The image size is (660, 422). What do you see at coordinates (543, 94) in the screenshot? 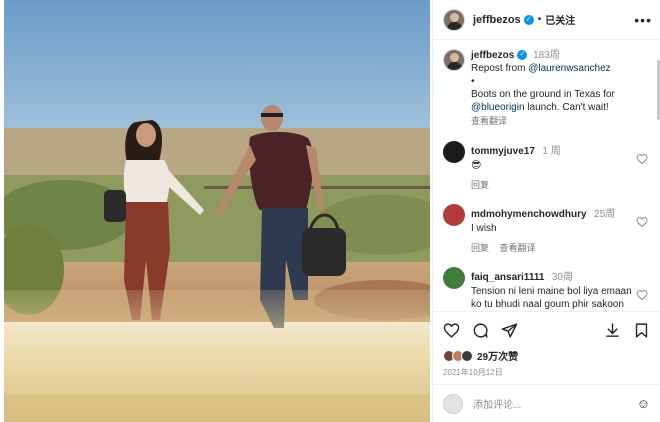
I see `caption-line-2: Boots on the ground in Texas for` at bounding box center [543, 94].